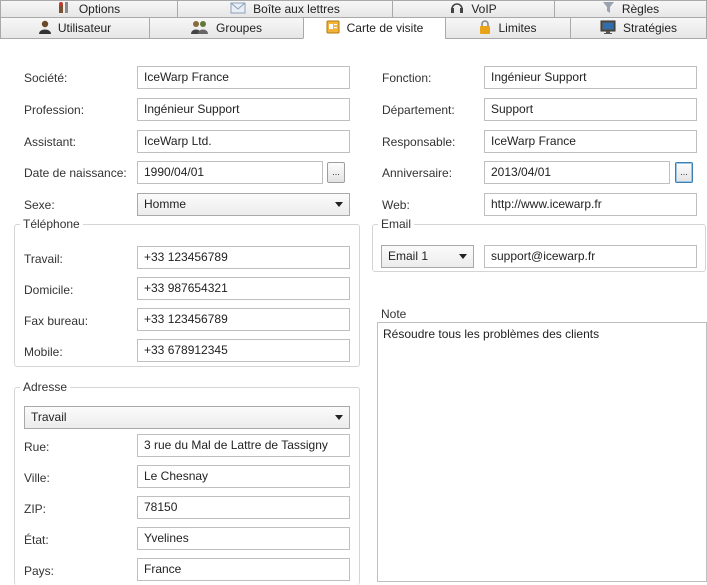 This screenshot has width=707, height=585. What do you see at coordinates (35, 509) in the screenshot?
I see `zip-label: ZIP:` at bounding box center [35, 509].